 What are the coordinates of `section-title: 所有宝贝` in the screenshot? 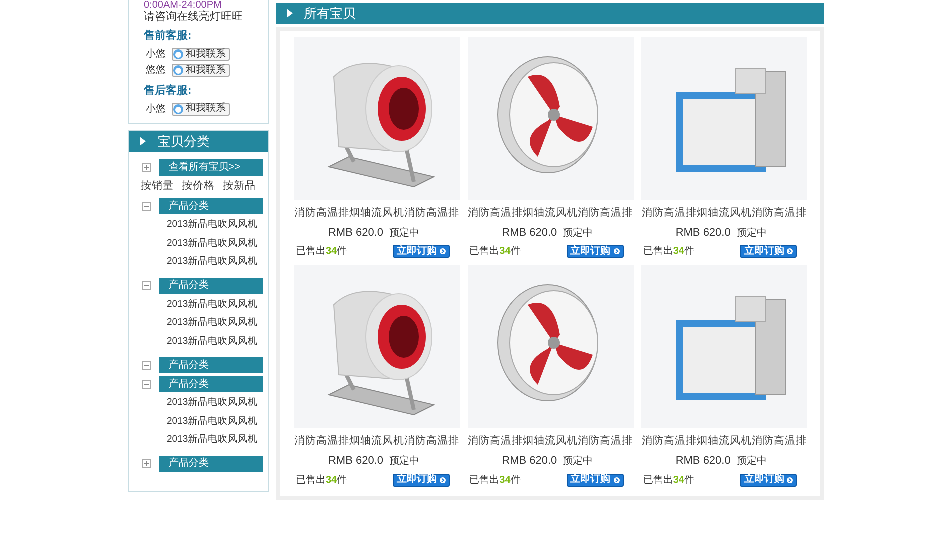 It's located at (330, 13).